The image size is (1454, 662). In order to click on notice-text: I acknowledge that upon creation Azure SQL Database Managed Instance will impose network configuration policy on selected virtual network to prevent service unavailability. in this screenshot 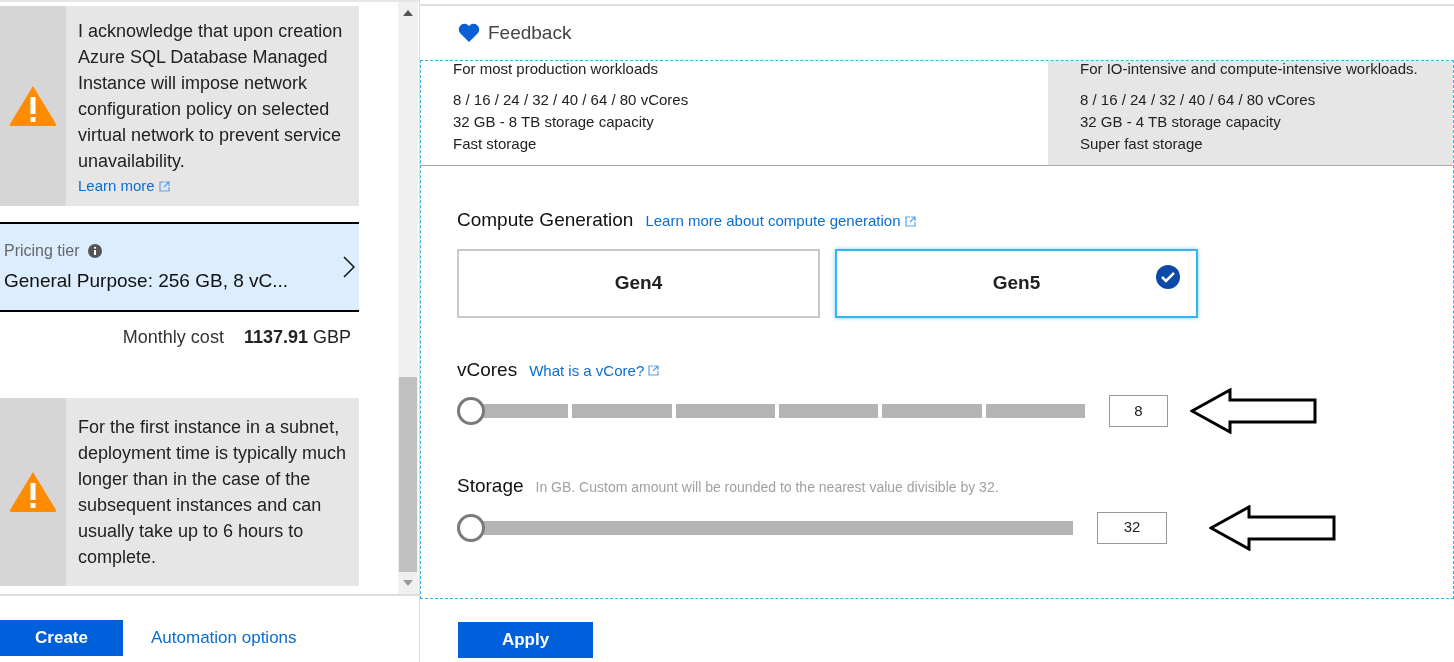, I will do `click(211, 96)`.